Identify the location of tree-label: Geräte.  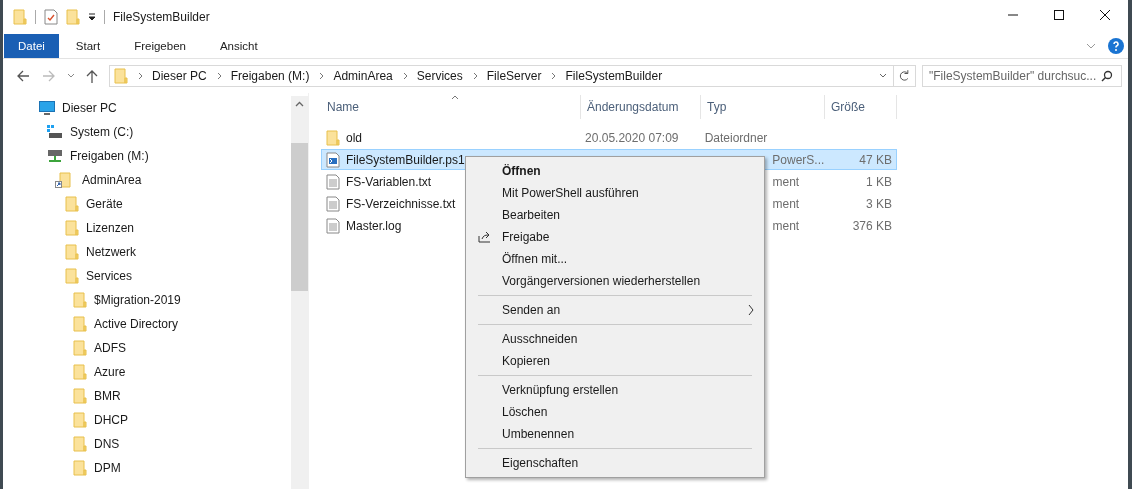
(104, 204).